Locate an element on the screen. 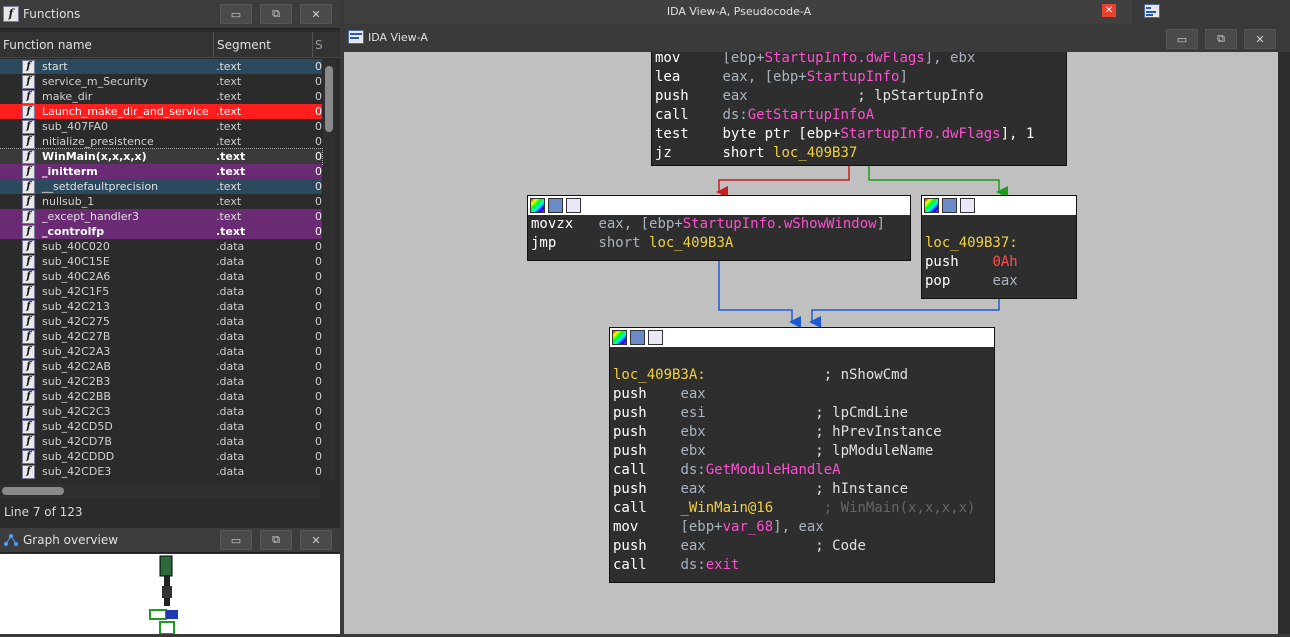 The width and height of the screenshot is (1290, 637). function-row: f _controlfp .text 0 is located at coordinates (161, 231).